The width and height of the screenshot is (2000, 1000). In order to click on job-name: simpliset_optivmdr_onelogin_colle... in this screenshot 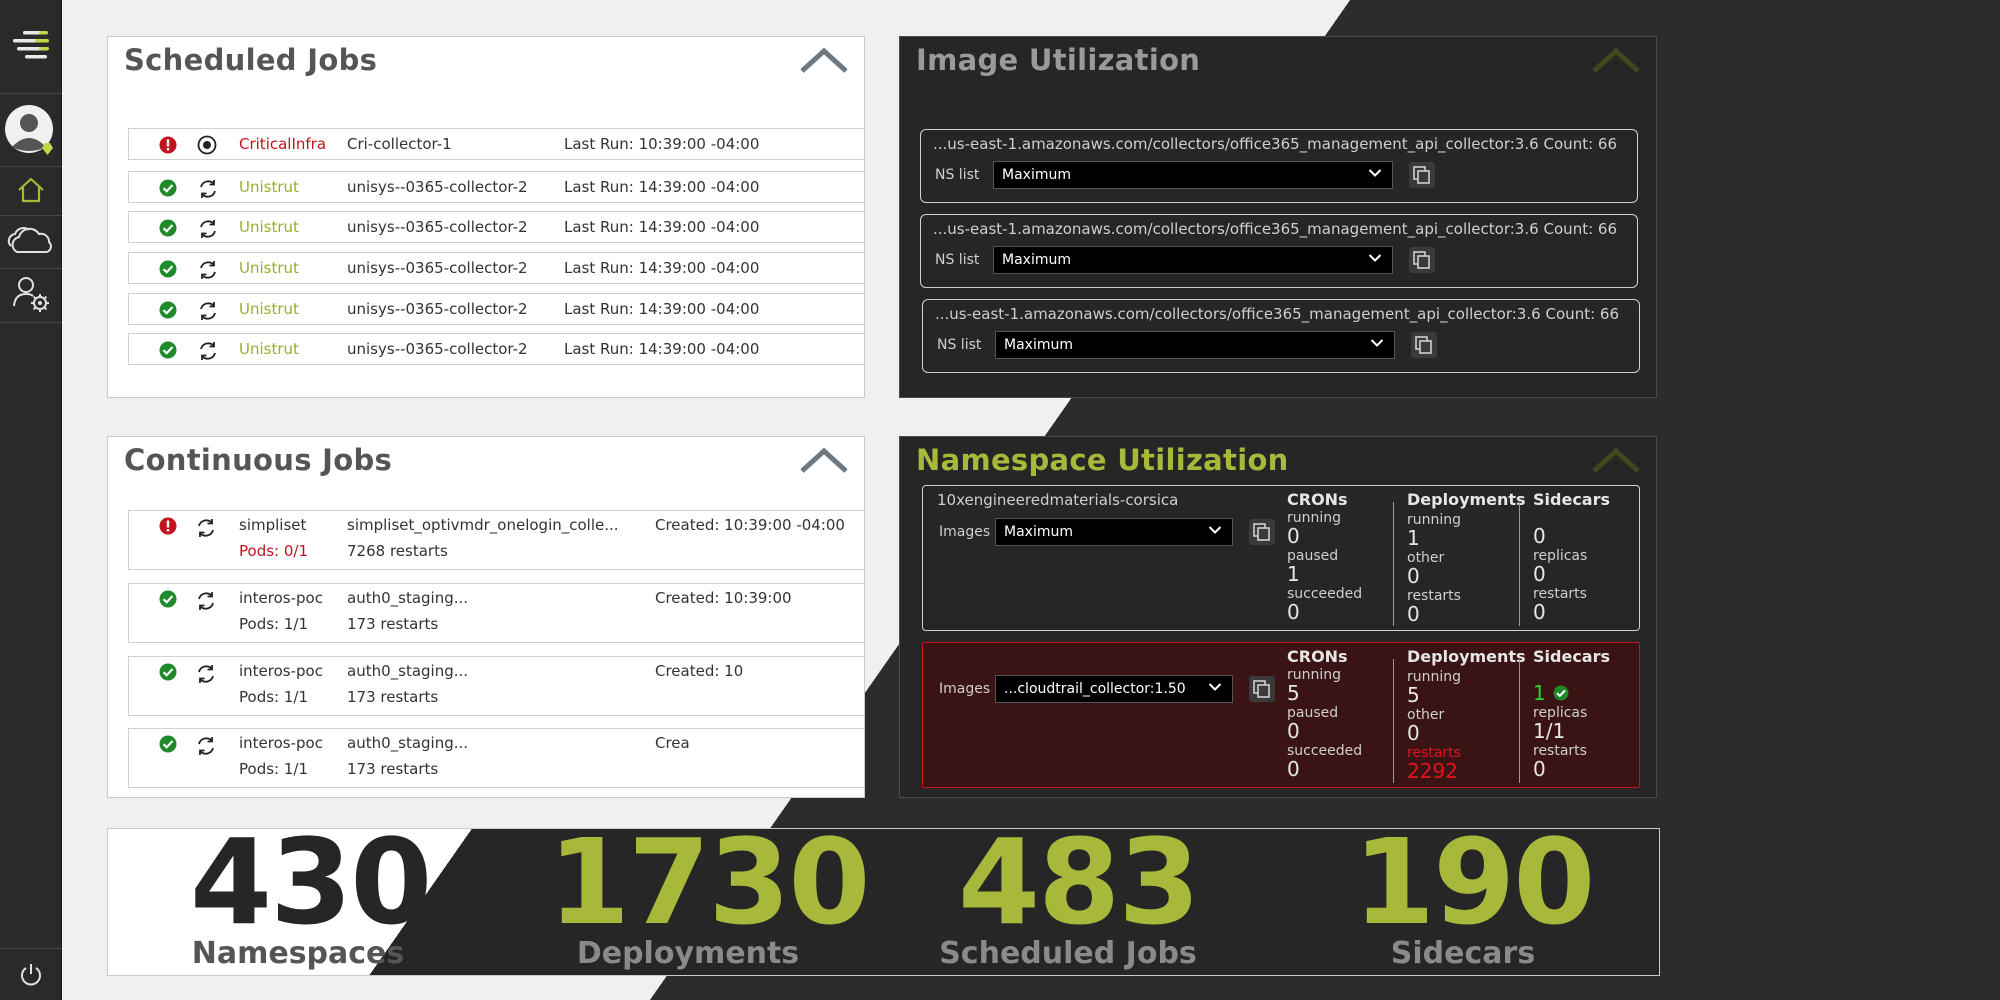, I will do `click(483, 525)`.